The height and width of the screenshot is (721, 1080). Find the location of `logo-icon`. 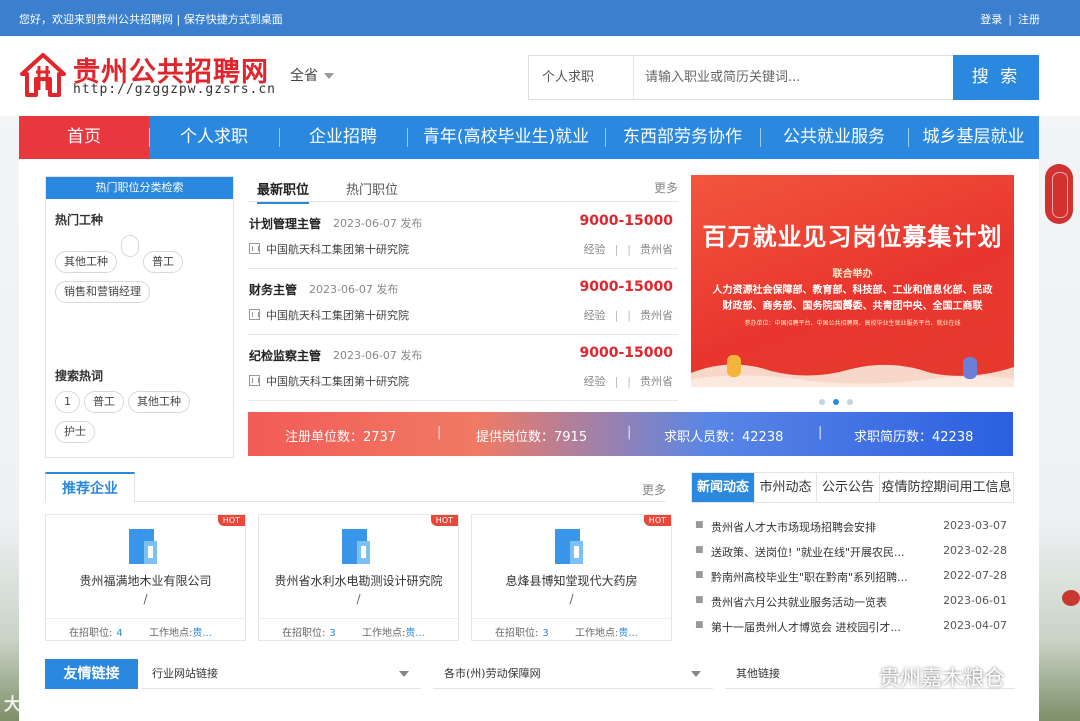

logo-icon is located at coordinates (43, 75).